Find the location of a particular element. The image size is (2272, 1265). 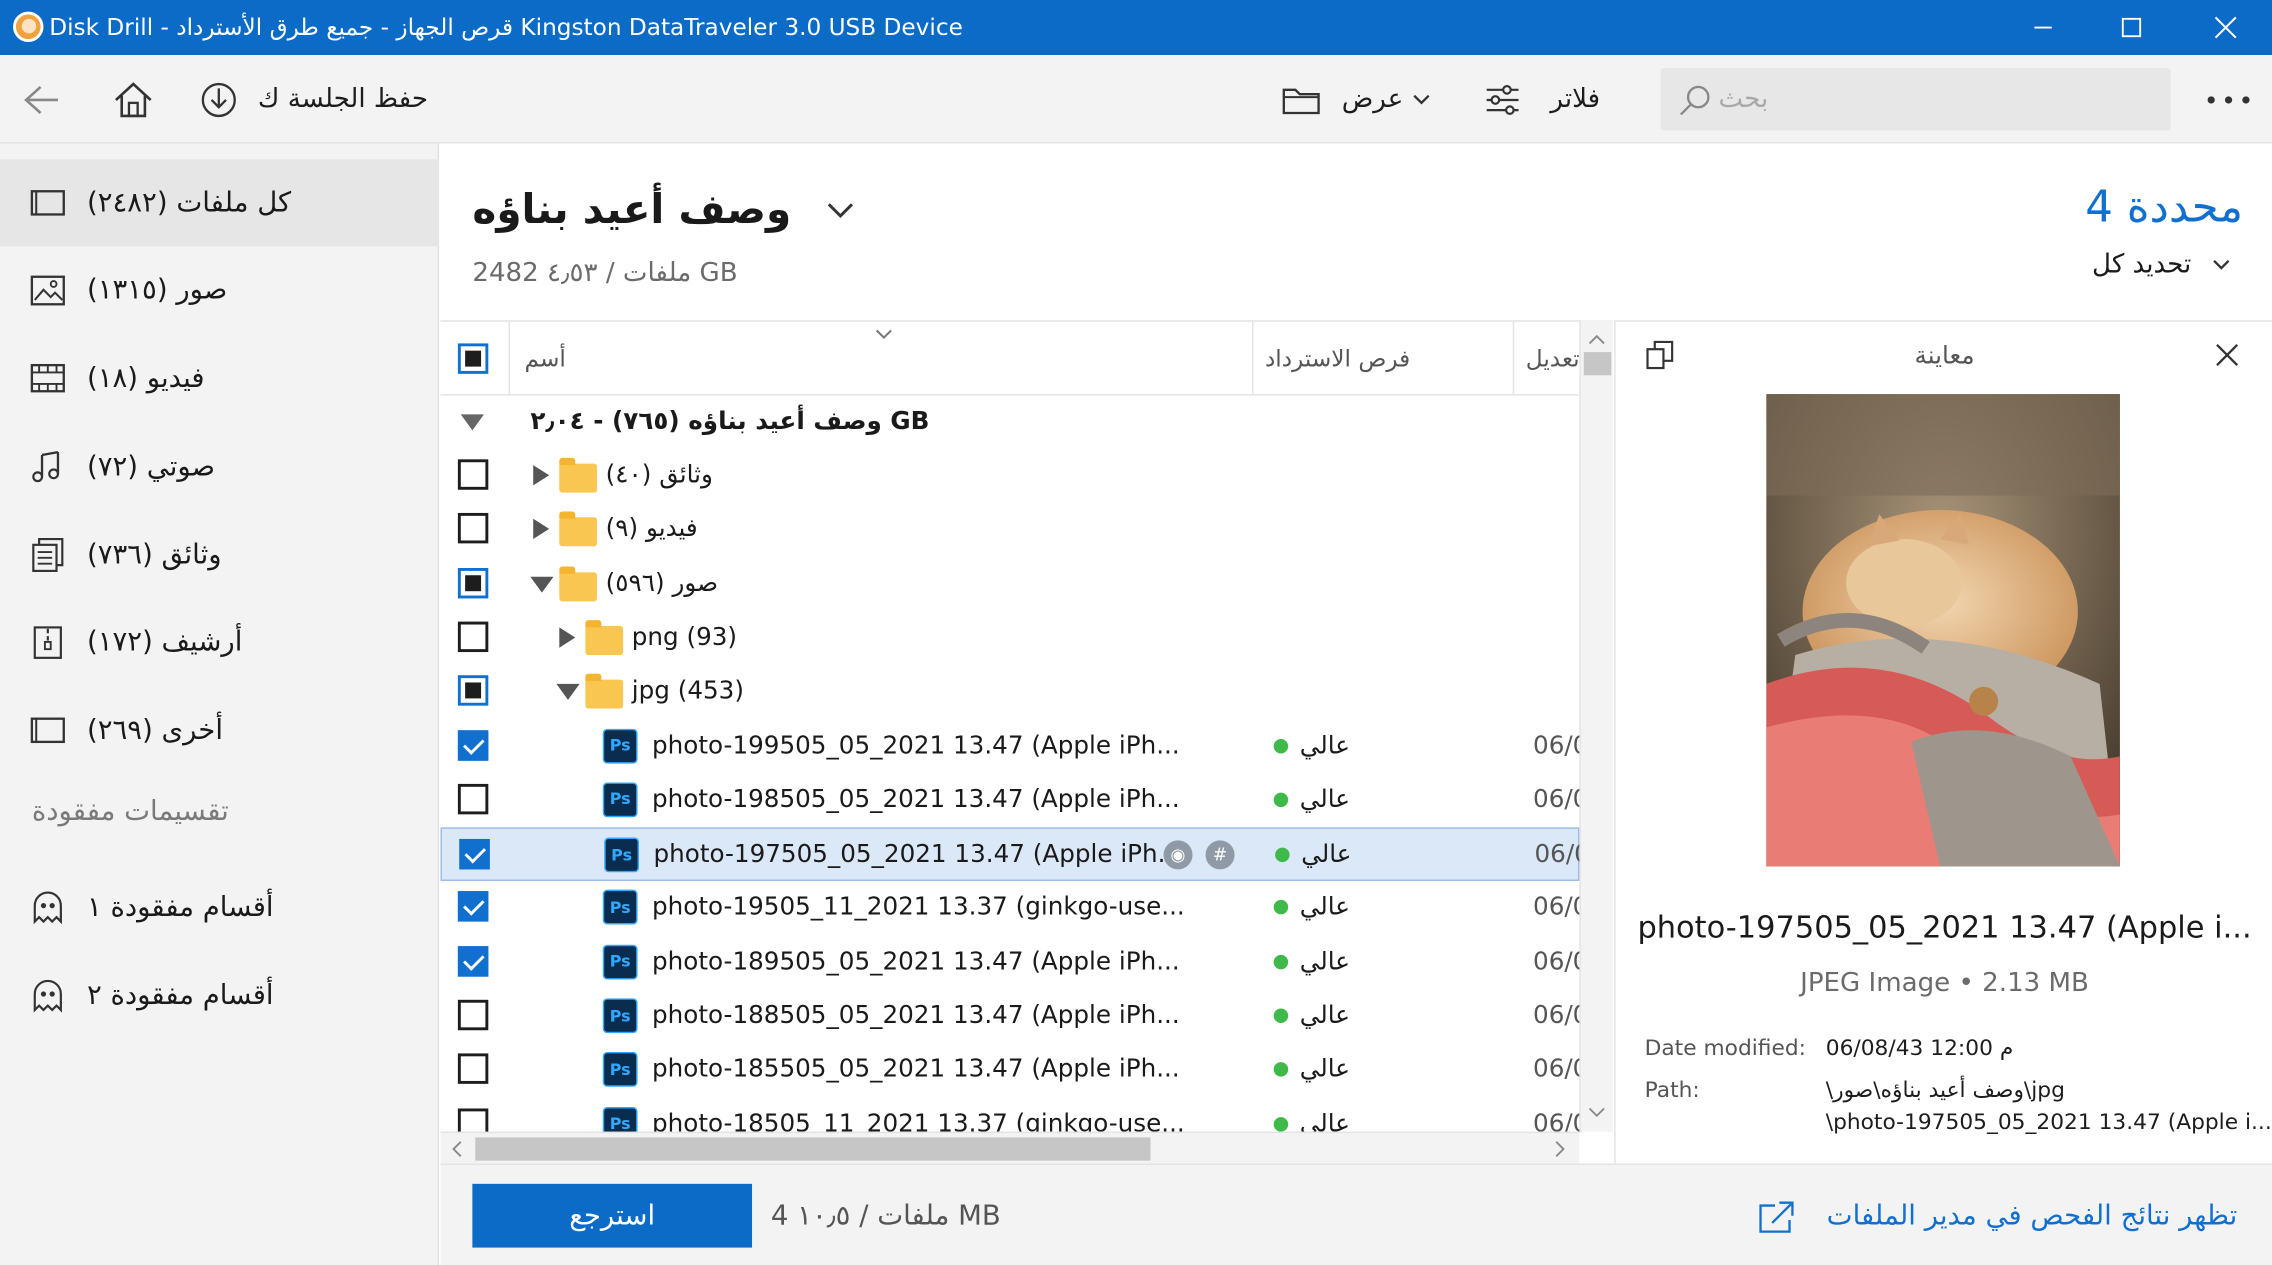

minimize-button is located at coordinates (2043, 27).